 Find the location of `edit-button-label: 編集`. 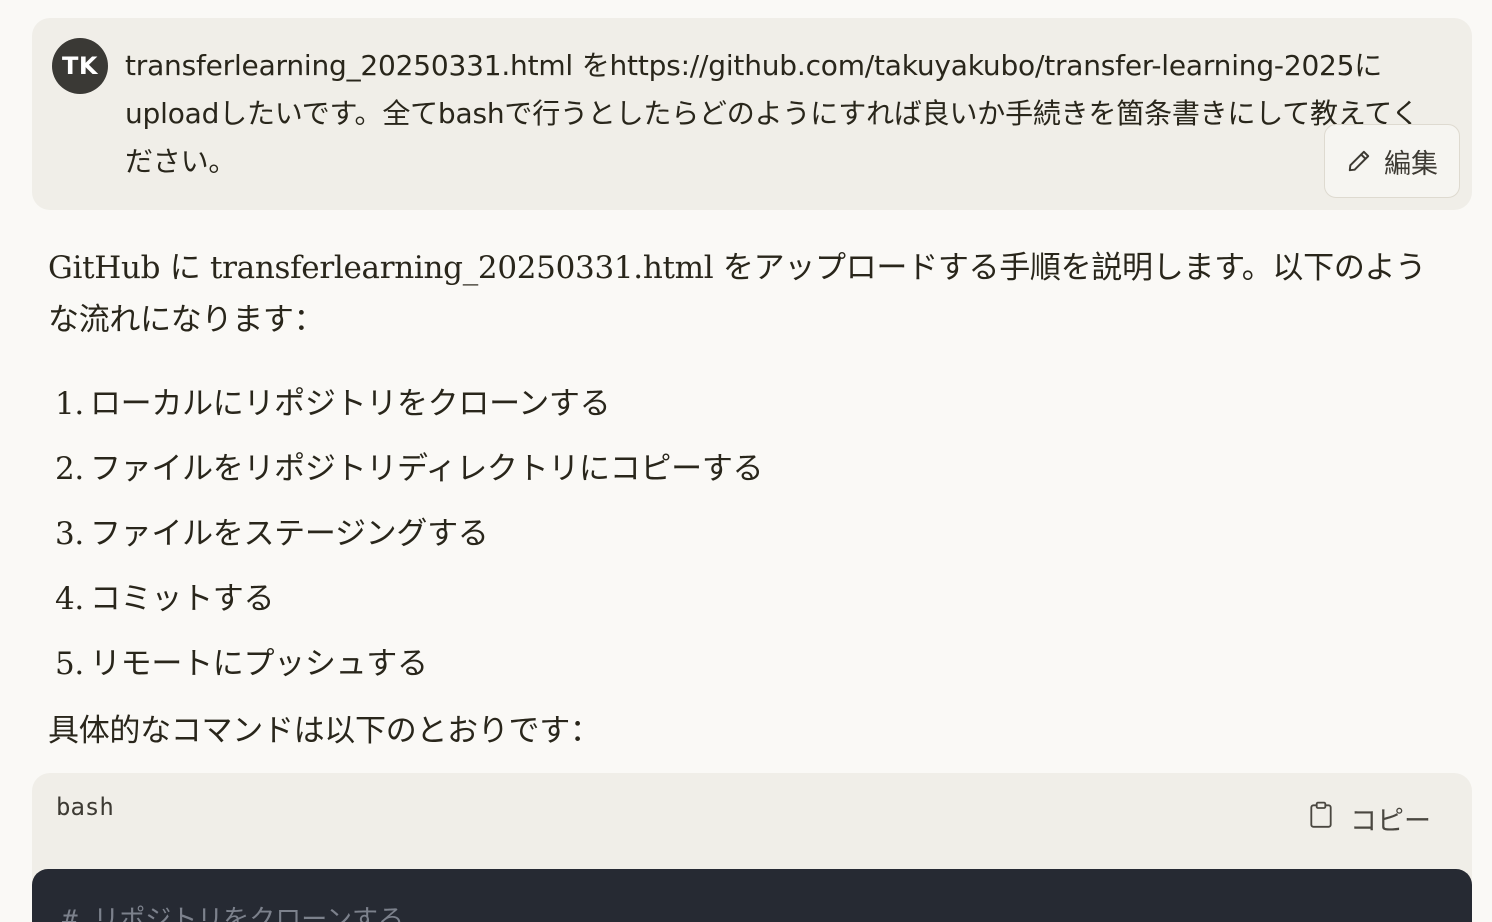

edit-button-label: 編集 is located at coordinates (1411, 164).